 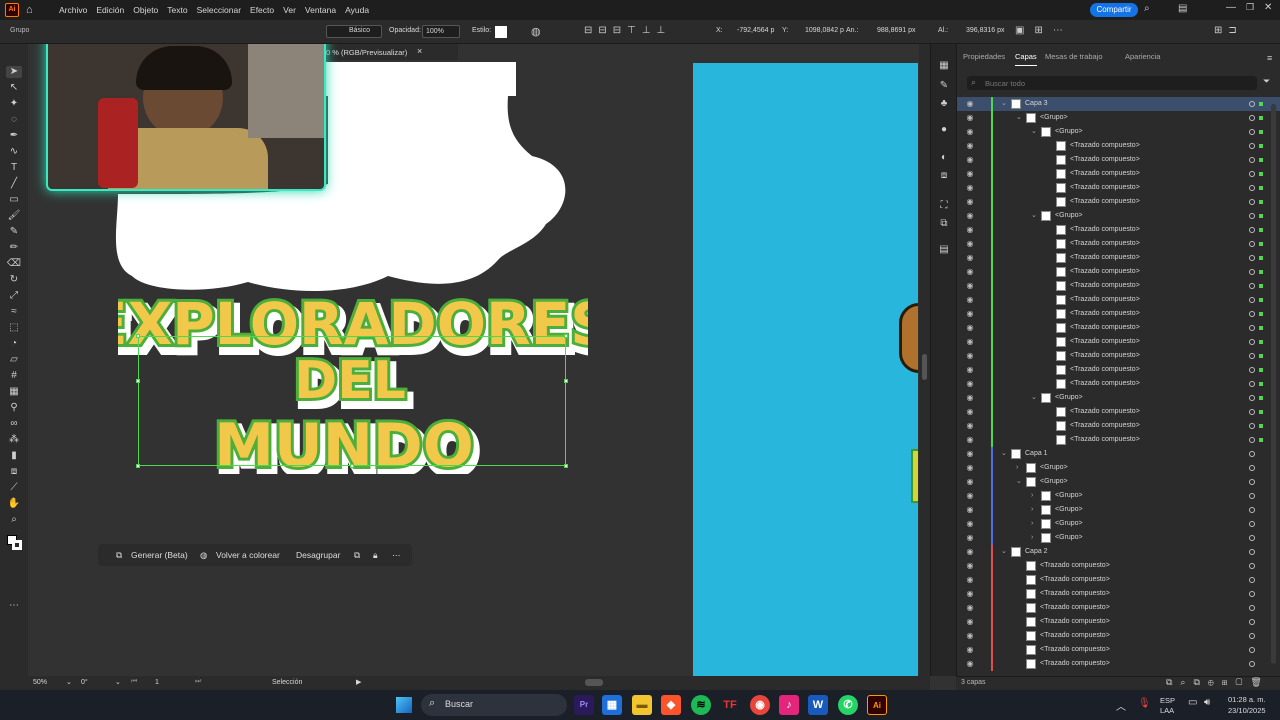 I want to click on maximize-icon: ❐, so click(x=1250, y=7).